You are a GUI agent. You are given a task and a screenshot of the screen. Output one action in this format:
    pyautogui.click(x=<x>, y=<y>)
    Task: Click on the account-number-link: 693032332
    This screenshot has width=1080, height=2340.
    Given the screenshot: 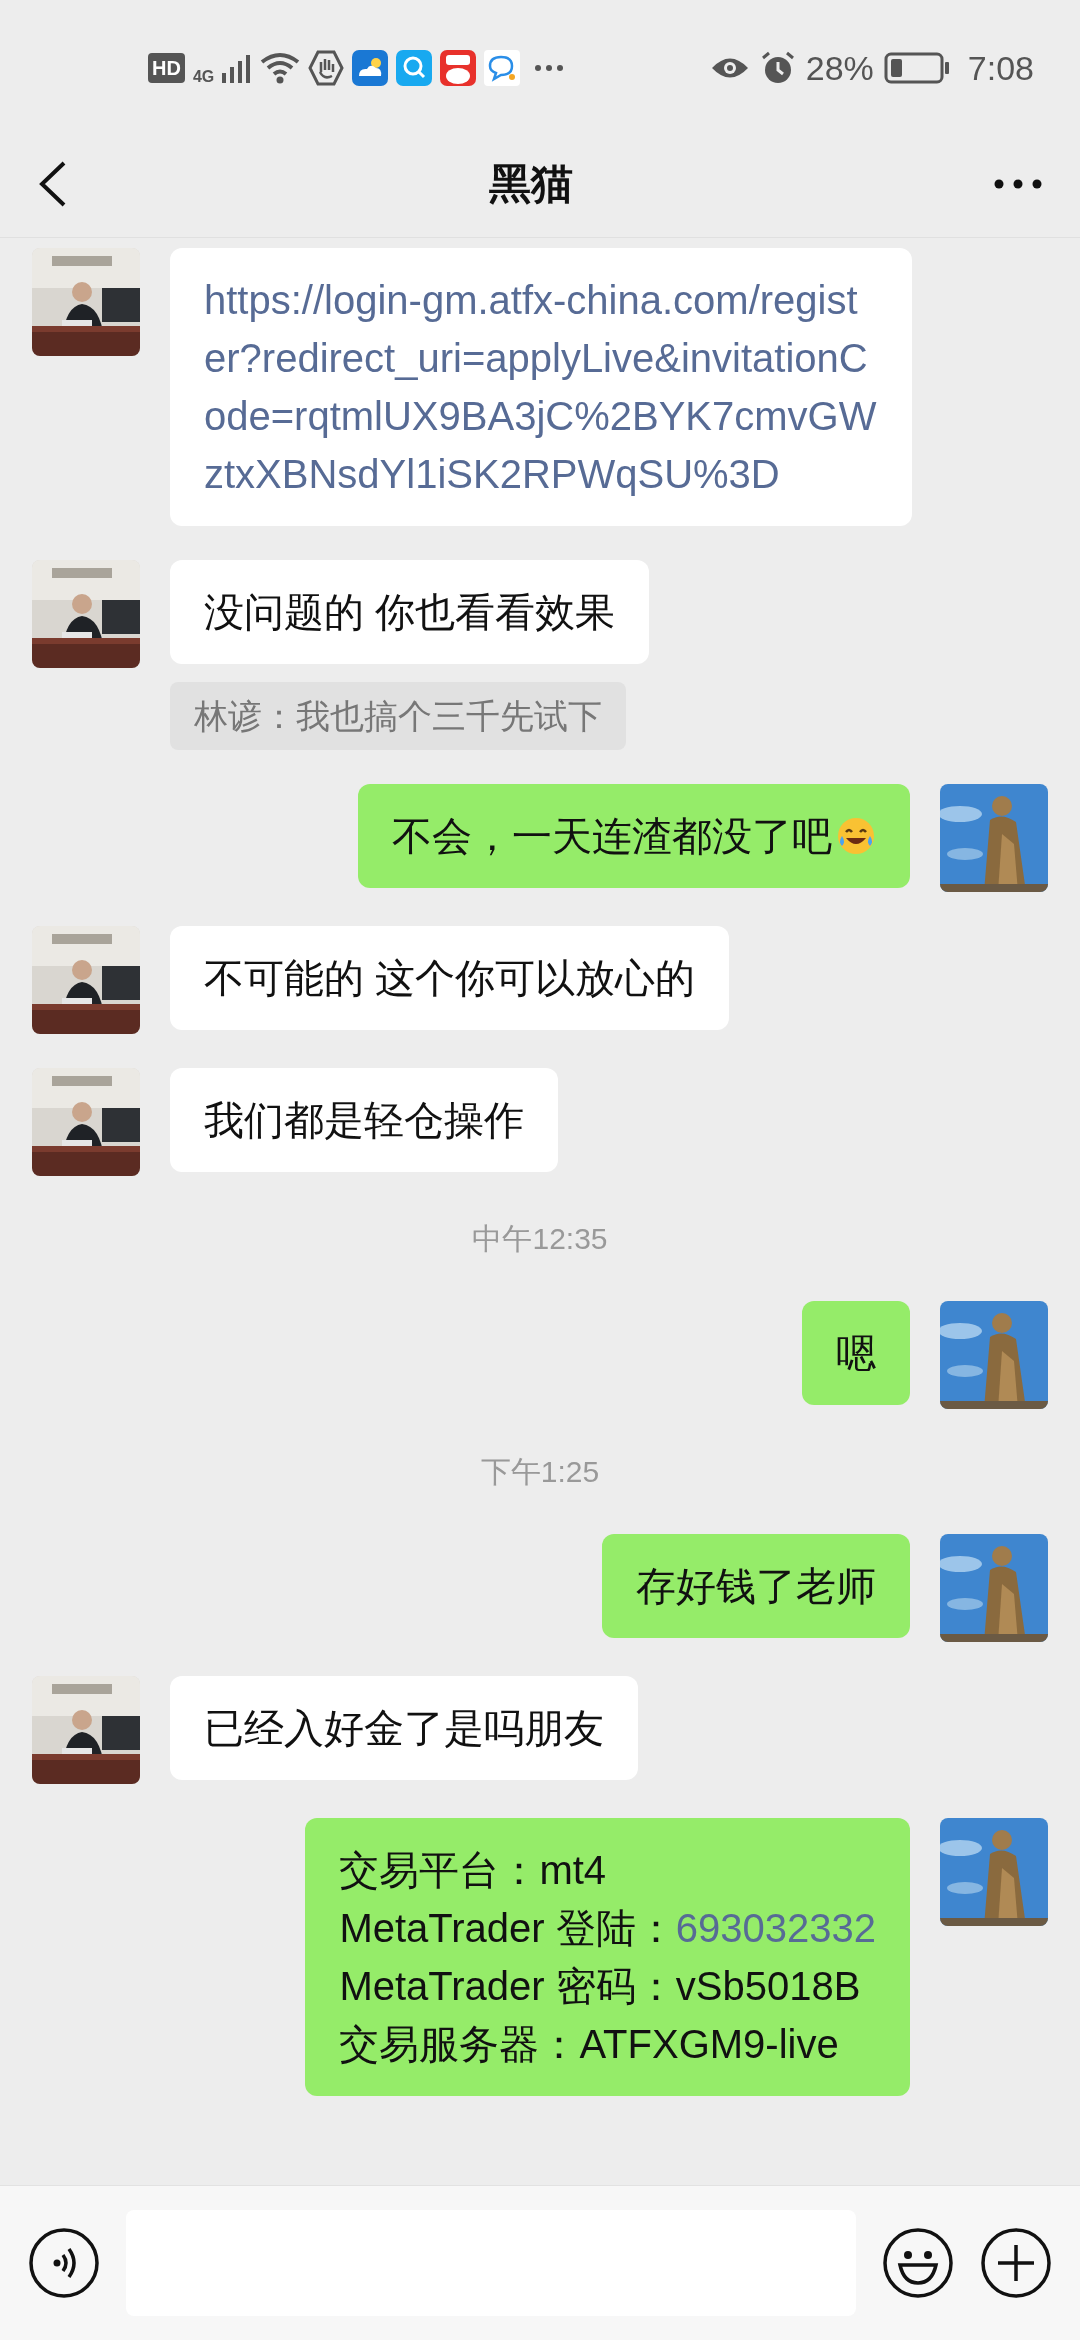 What is the action you would take?
    pyautogui.click(x=775, y=1928)
    